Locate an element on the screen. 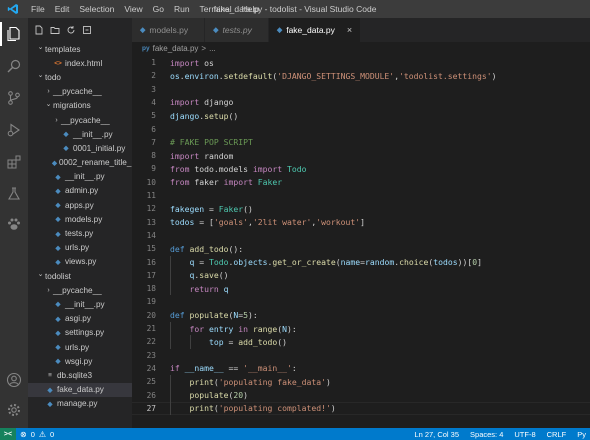 This screenshot has width=590, height=440. run-debug-icon is located at coordinates (14, 130).